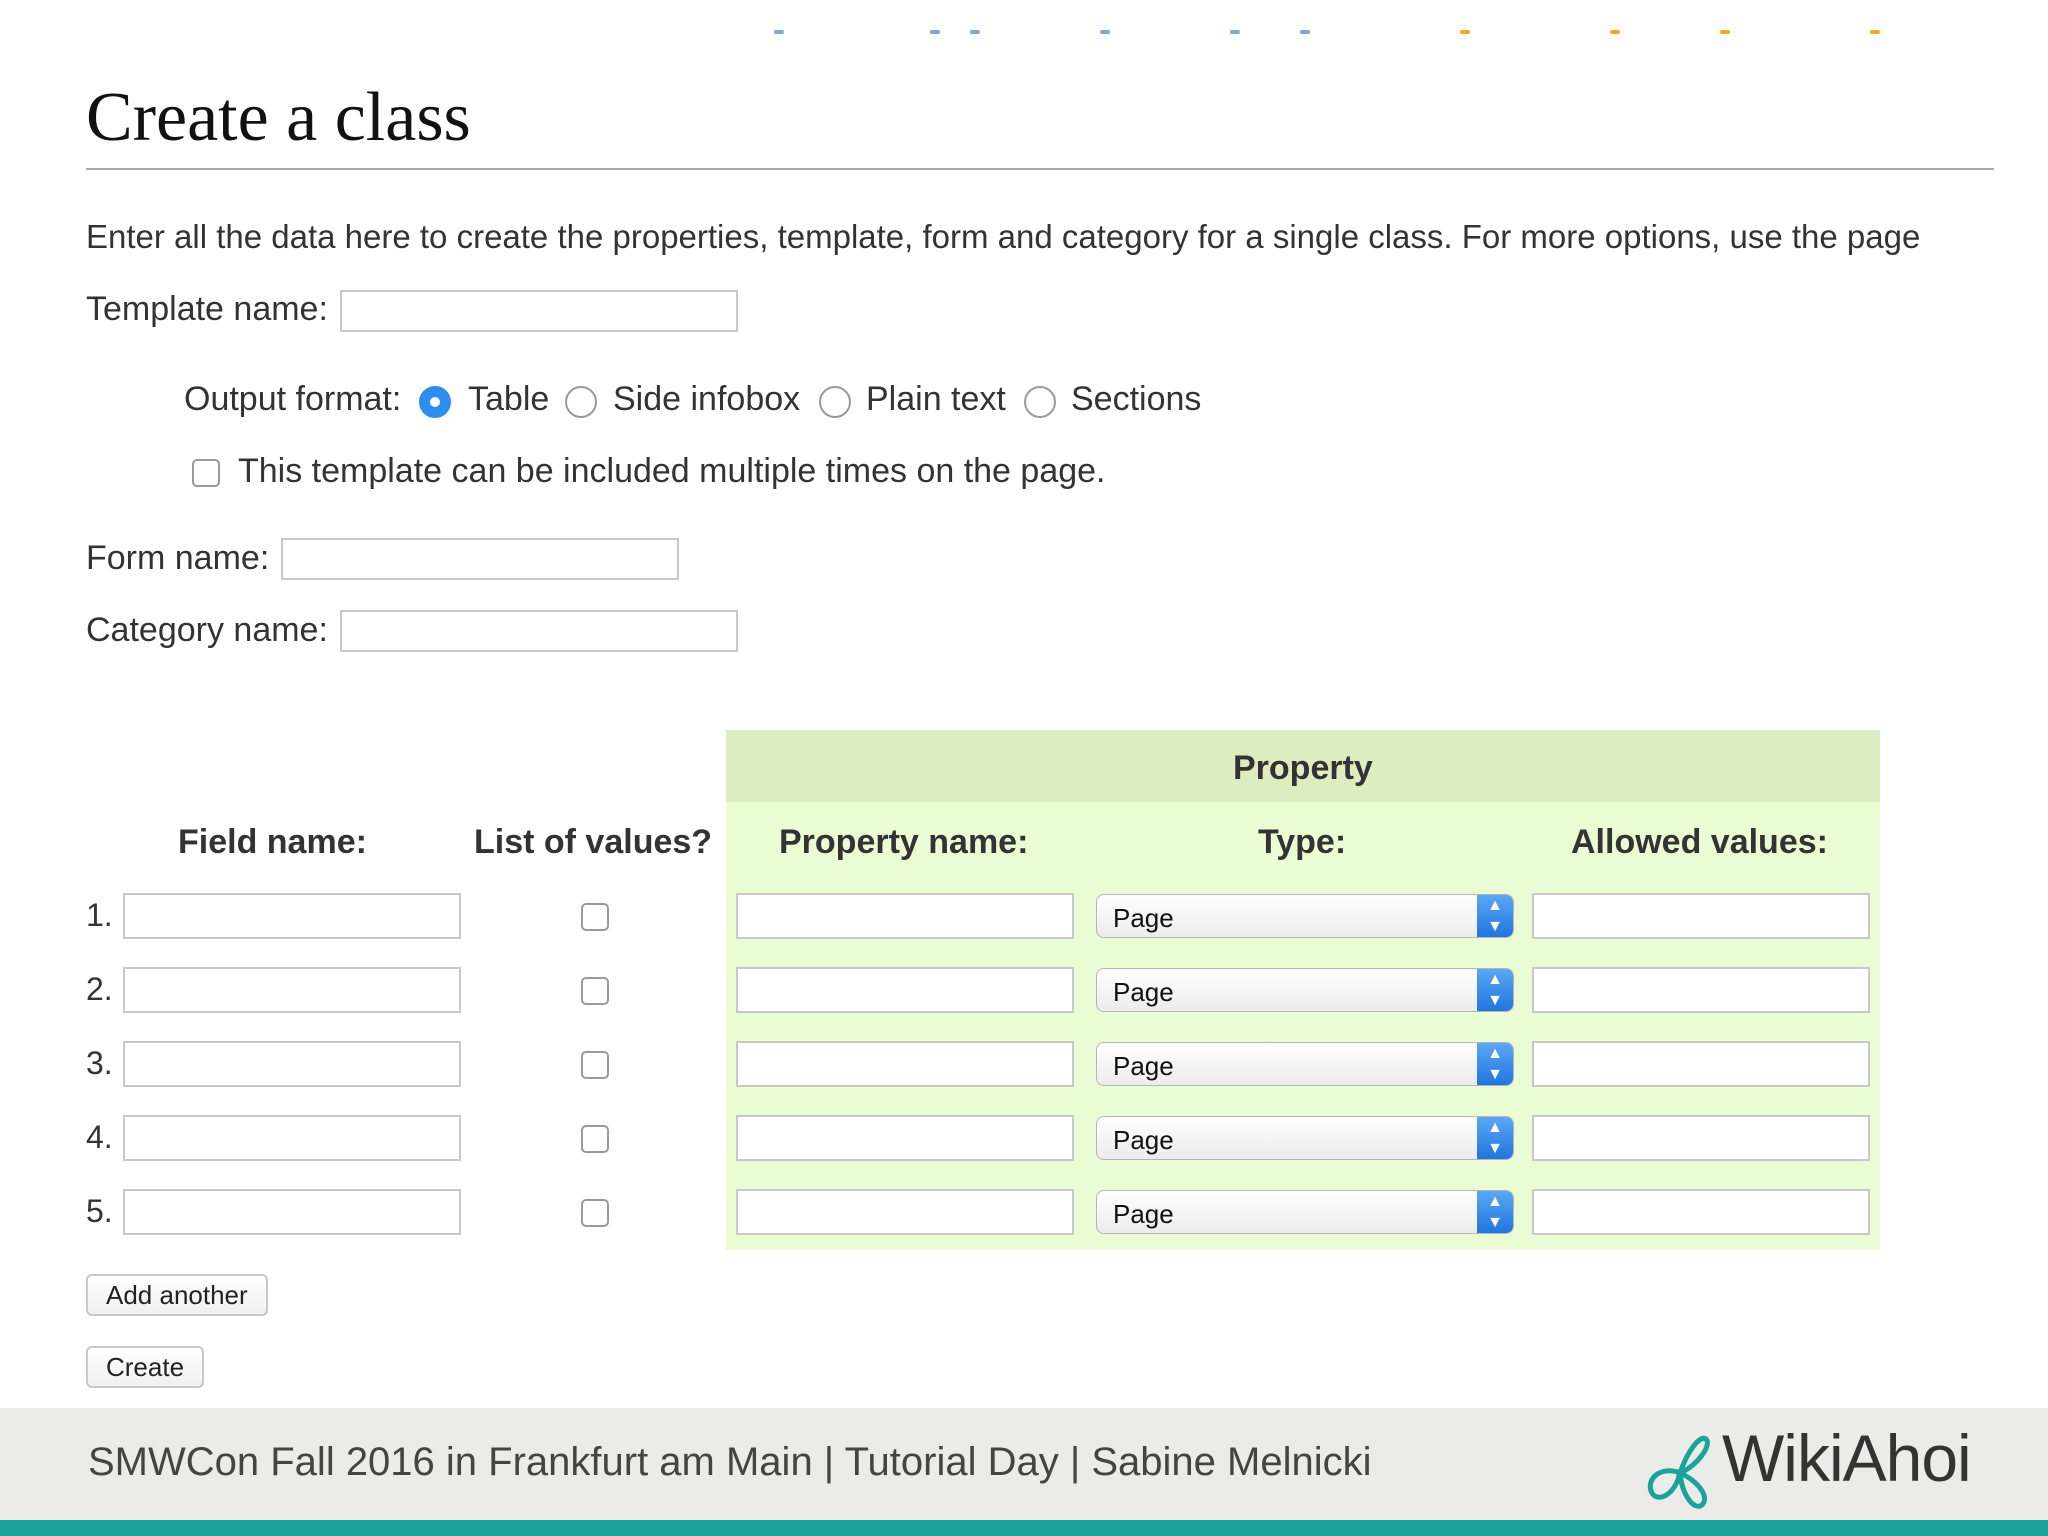  What do you see at coordinates (936, 399) in the screenshot?
I see `radio-plain-text-label: Plain text` at bounding box center [936, 399].